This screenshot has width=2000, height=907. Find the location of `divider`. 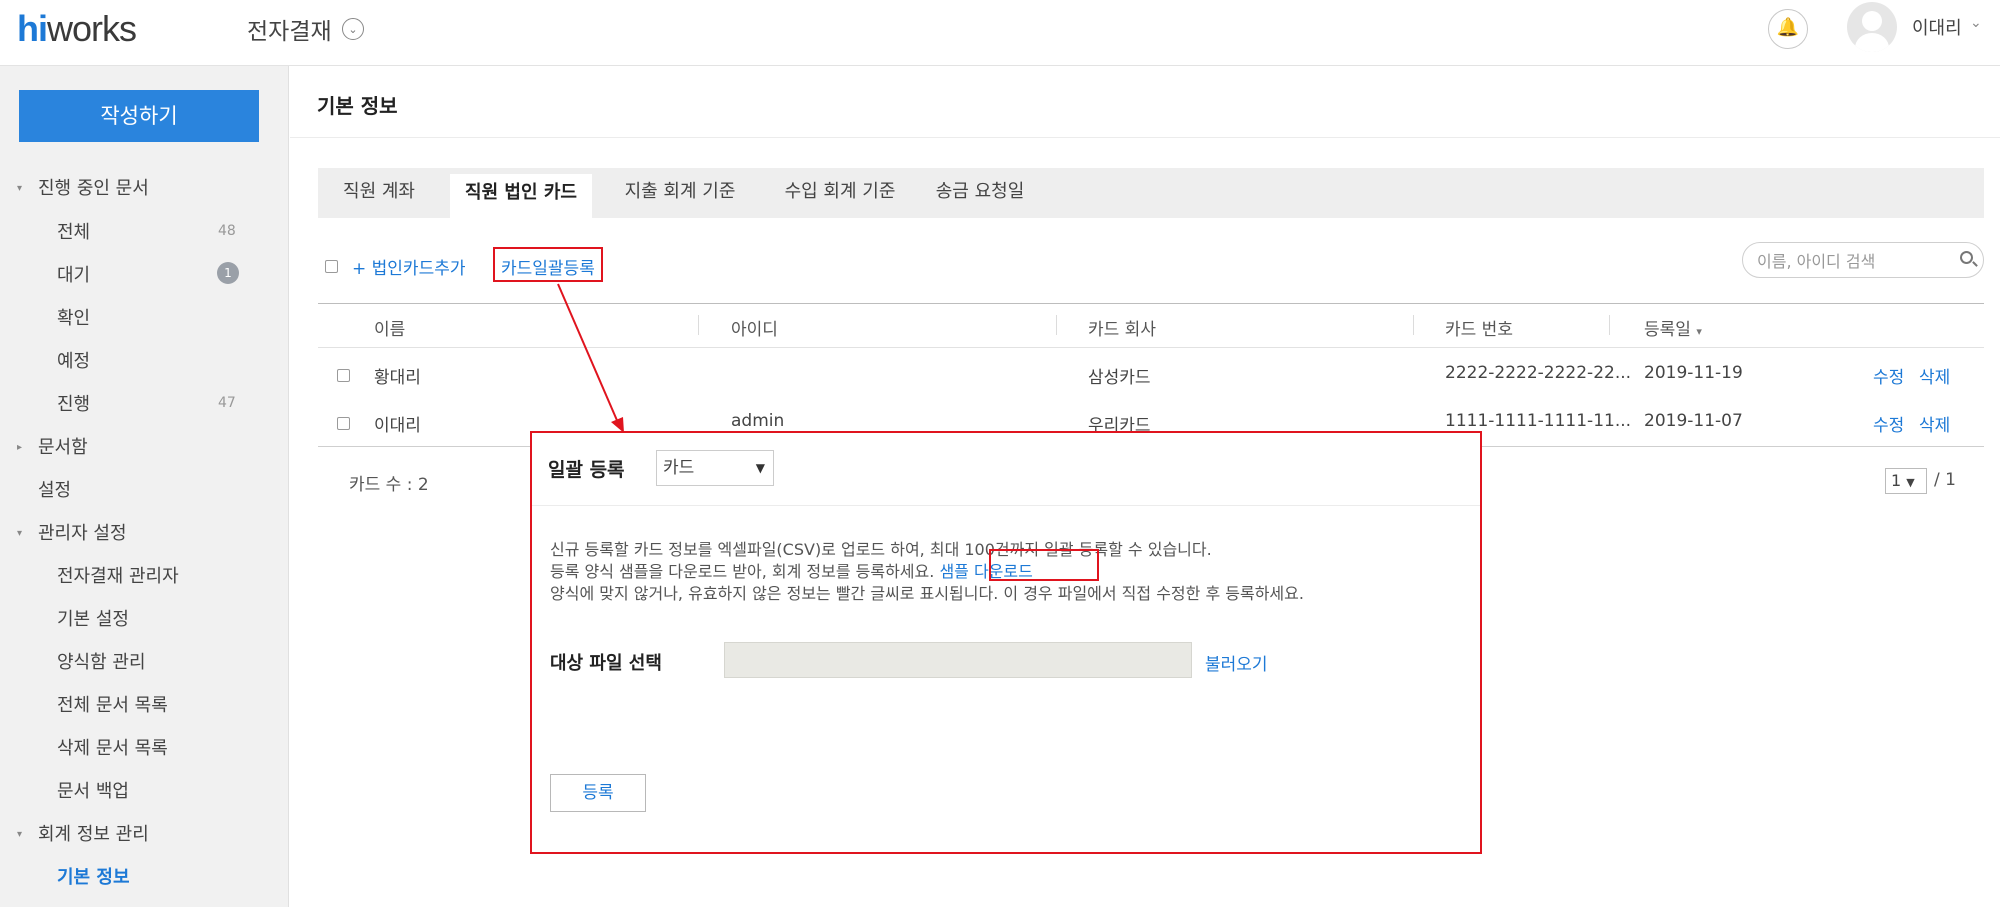

divider is located at coordinates (1006, 505).